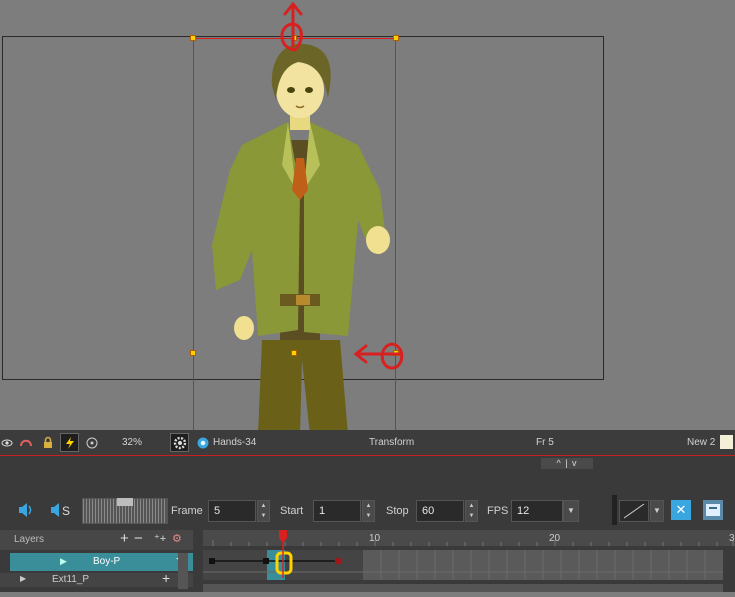  What do you see at coordinates (701, 442) in the screenshot?
I see `new-label: New 2` at bounding box center [701, 442].